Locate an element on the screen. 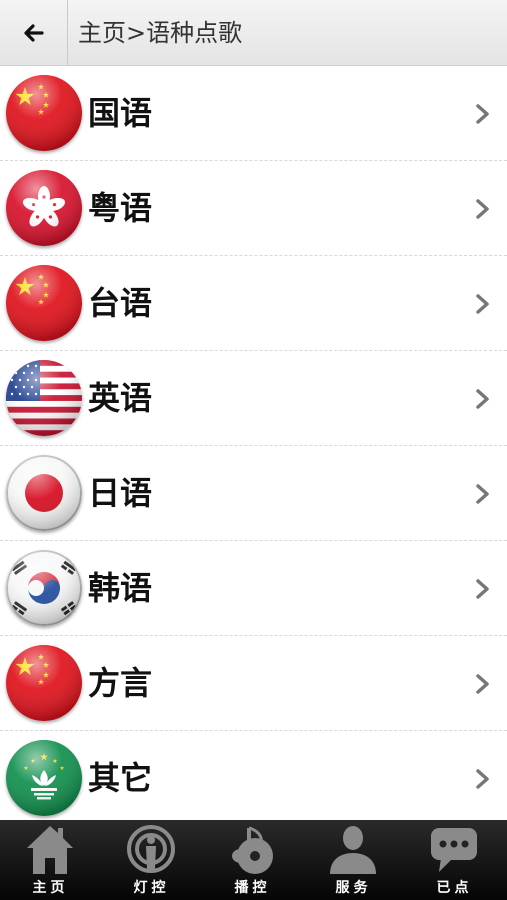 The width and height of the screenshot is (507, 900). language-item-cantonese: 粤语 is located at coordinates (253, 208).